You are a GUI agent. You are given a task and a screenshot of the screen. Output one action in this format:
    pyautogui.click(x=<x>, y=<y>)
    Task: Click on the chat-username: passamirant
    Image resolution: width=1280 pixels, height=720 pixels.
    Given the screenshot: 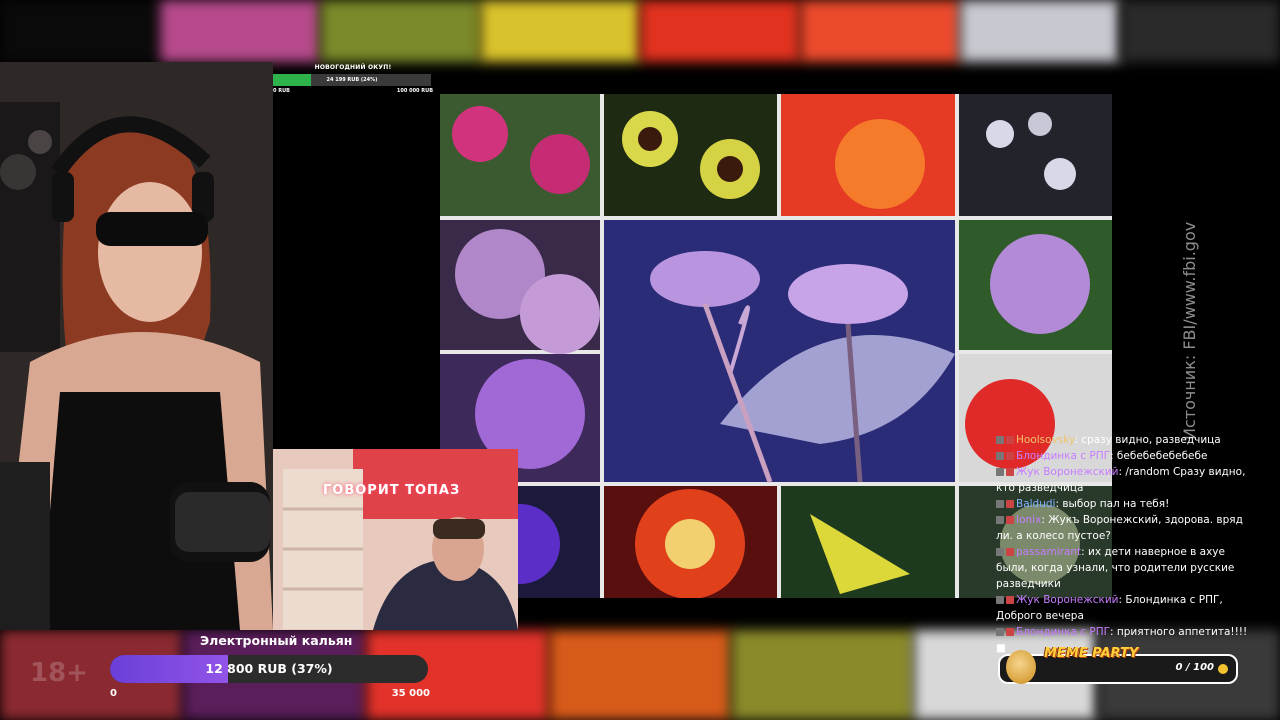 What is the action you would take?
    pyautogui.click(x=1049, y=552)
    